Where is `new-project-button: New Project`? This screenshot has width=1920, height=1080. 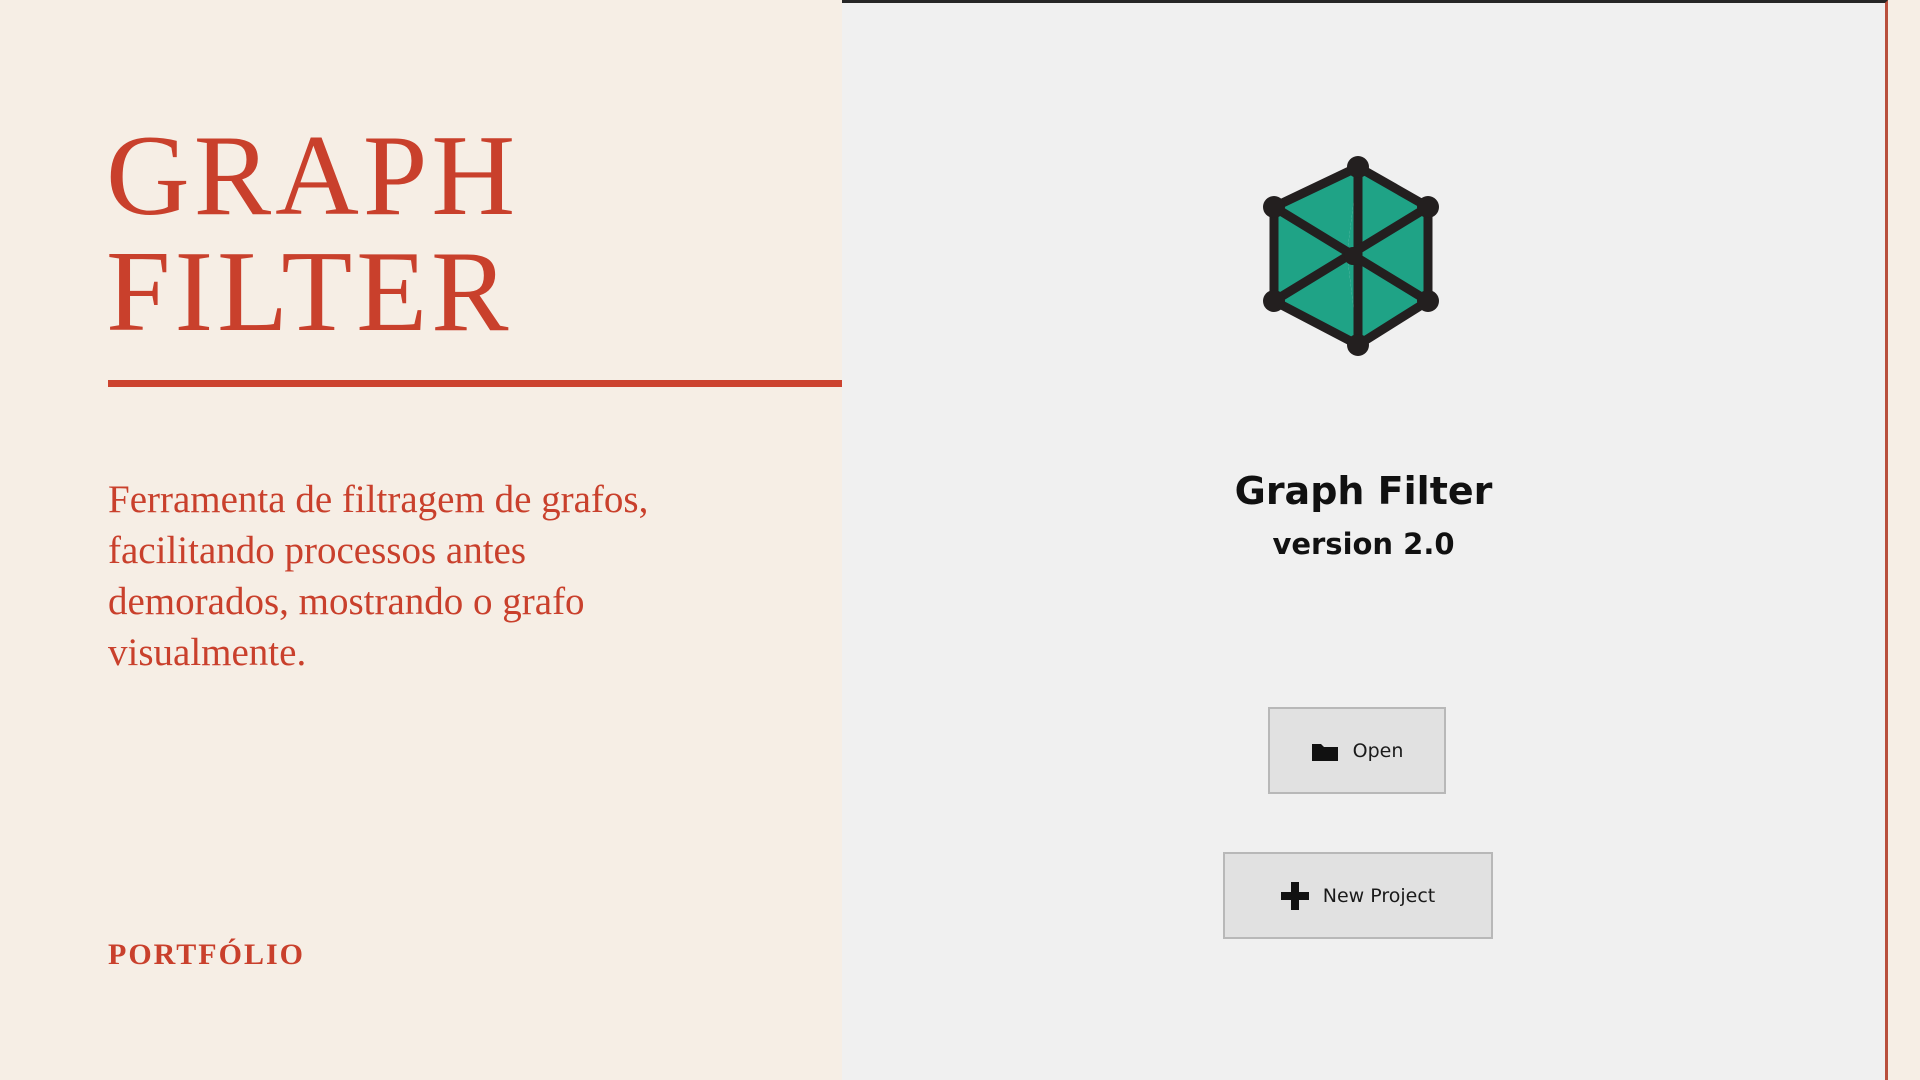 new-project-button: New Project is located at coordinates (1358, 895).